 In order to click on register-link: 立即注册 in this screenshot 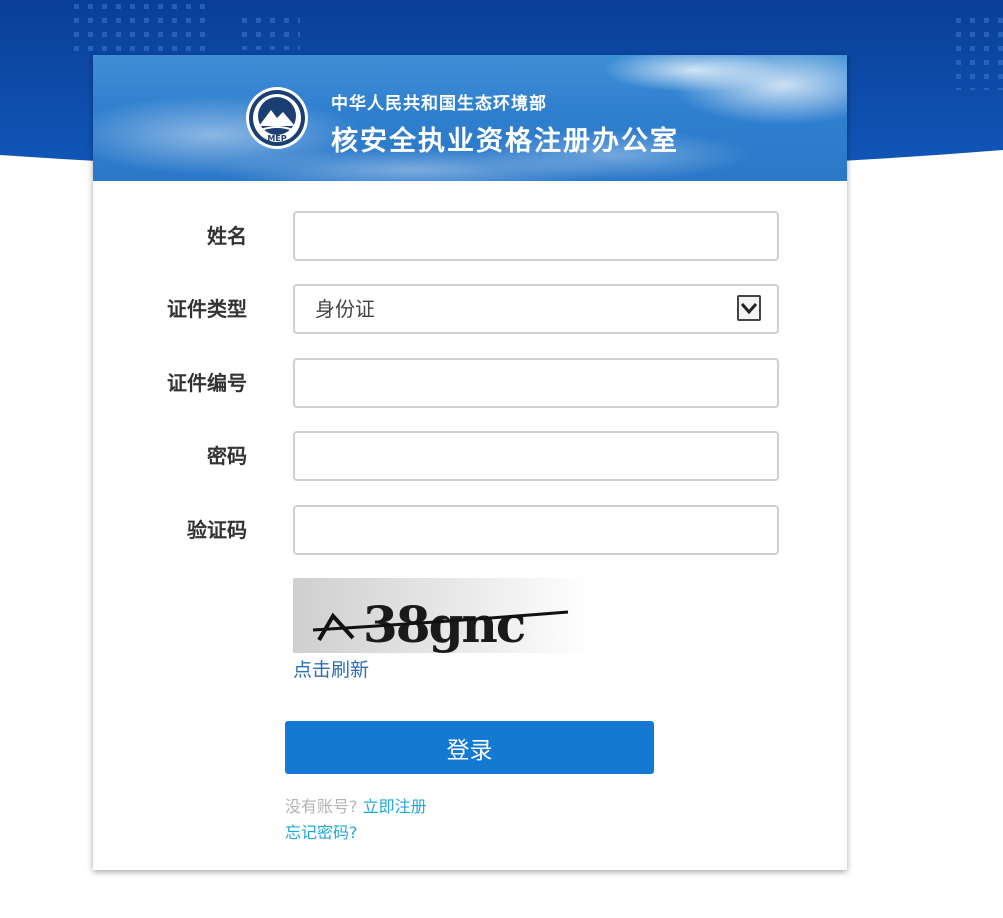, I will do `click(395, 806)`.